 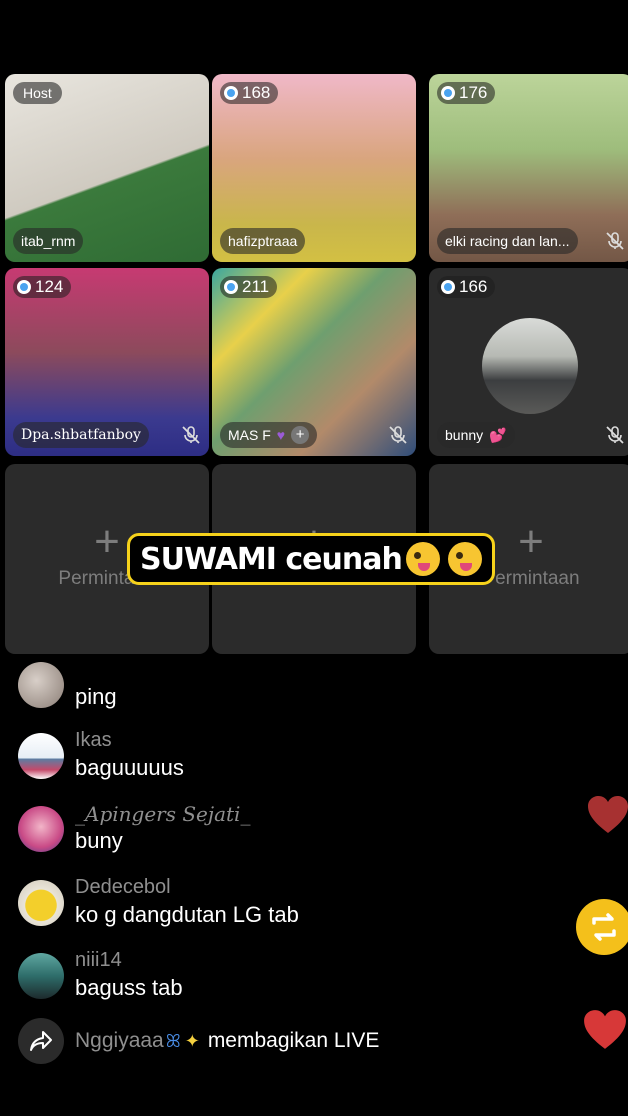 I want to click on share-event: Nggiyaaa ꕤ ✦ membagikan LIVE, so click(x=198, y=1041).